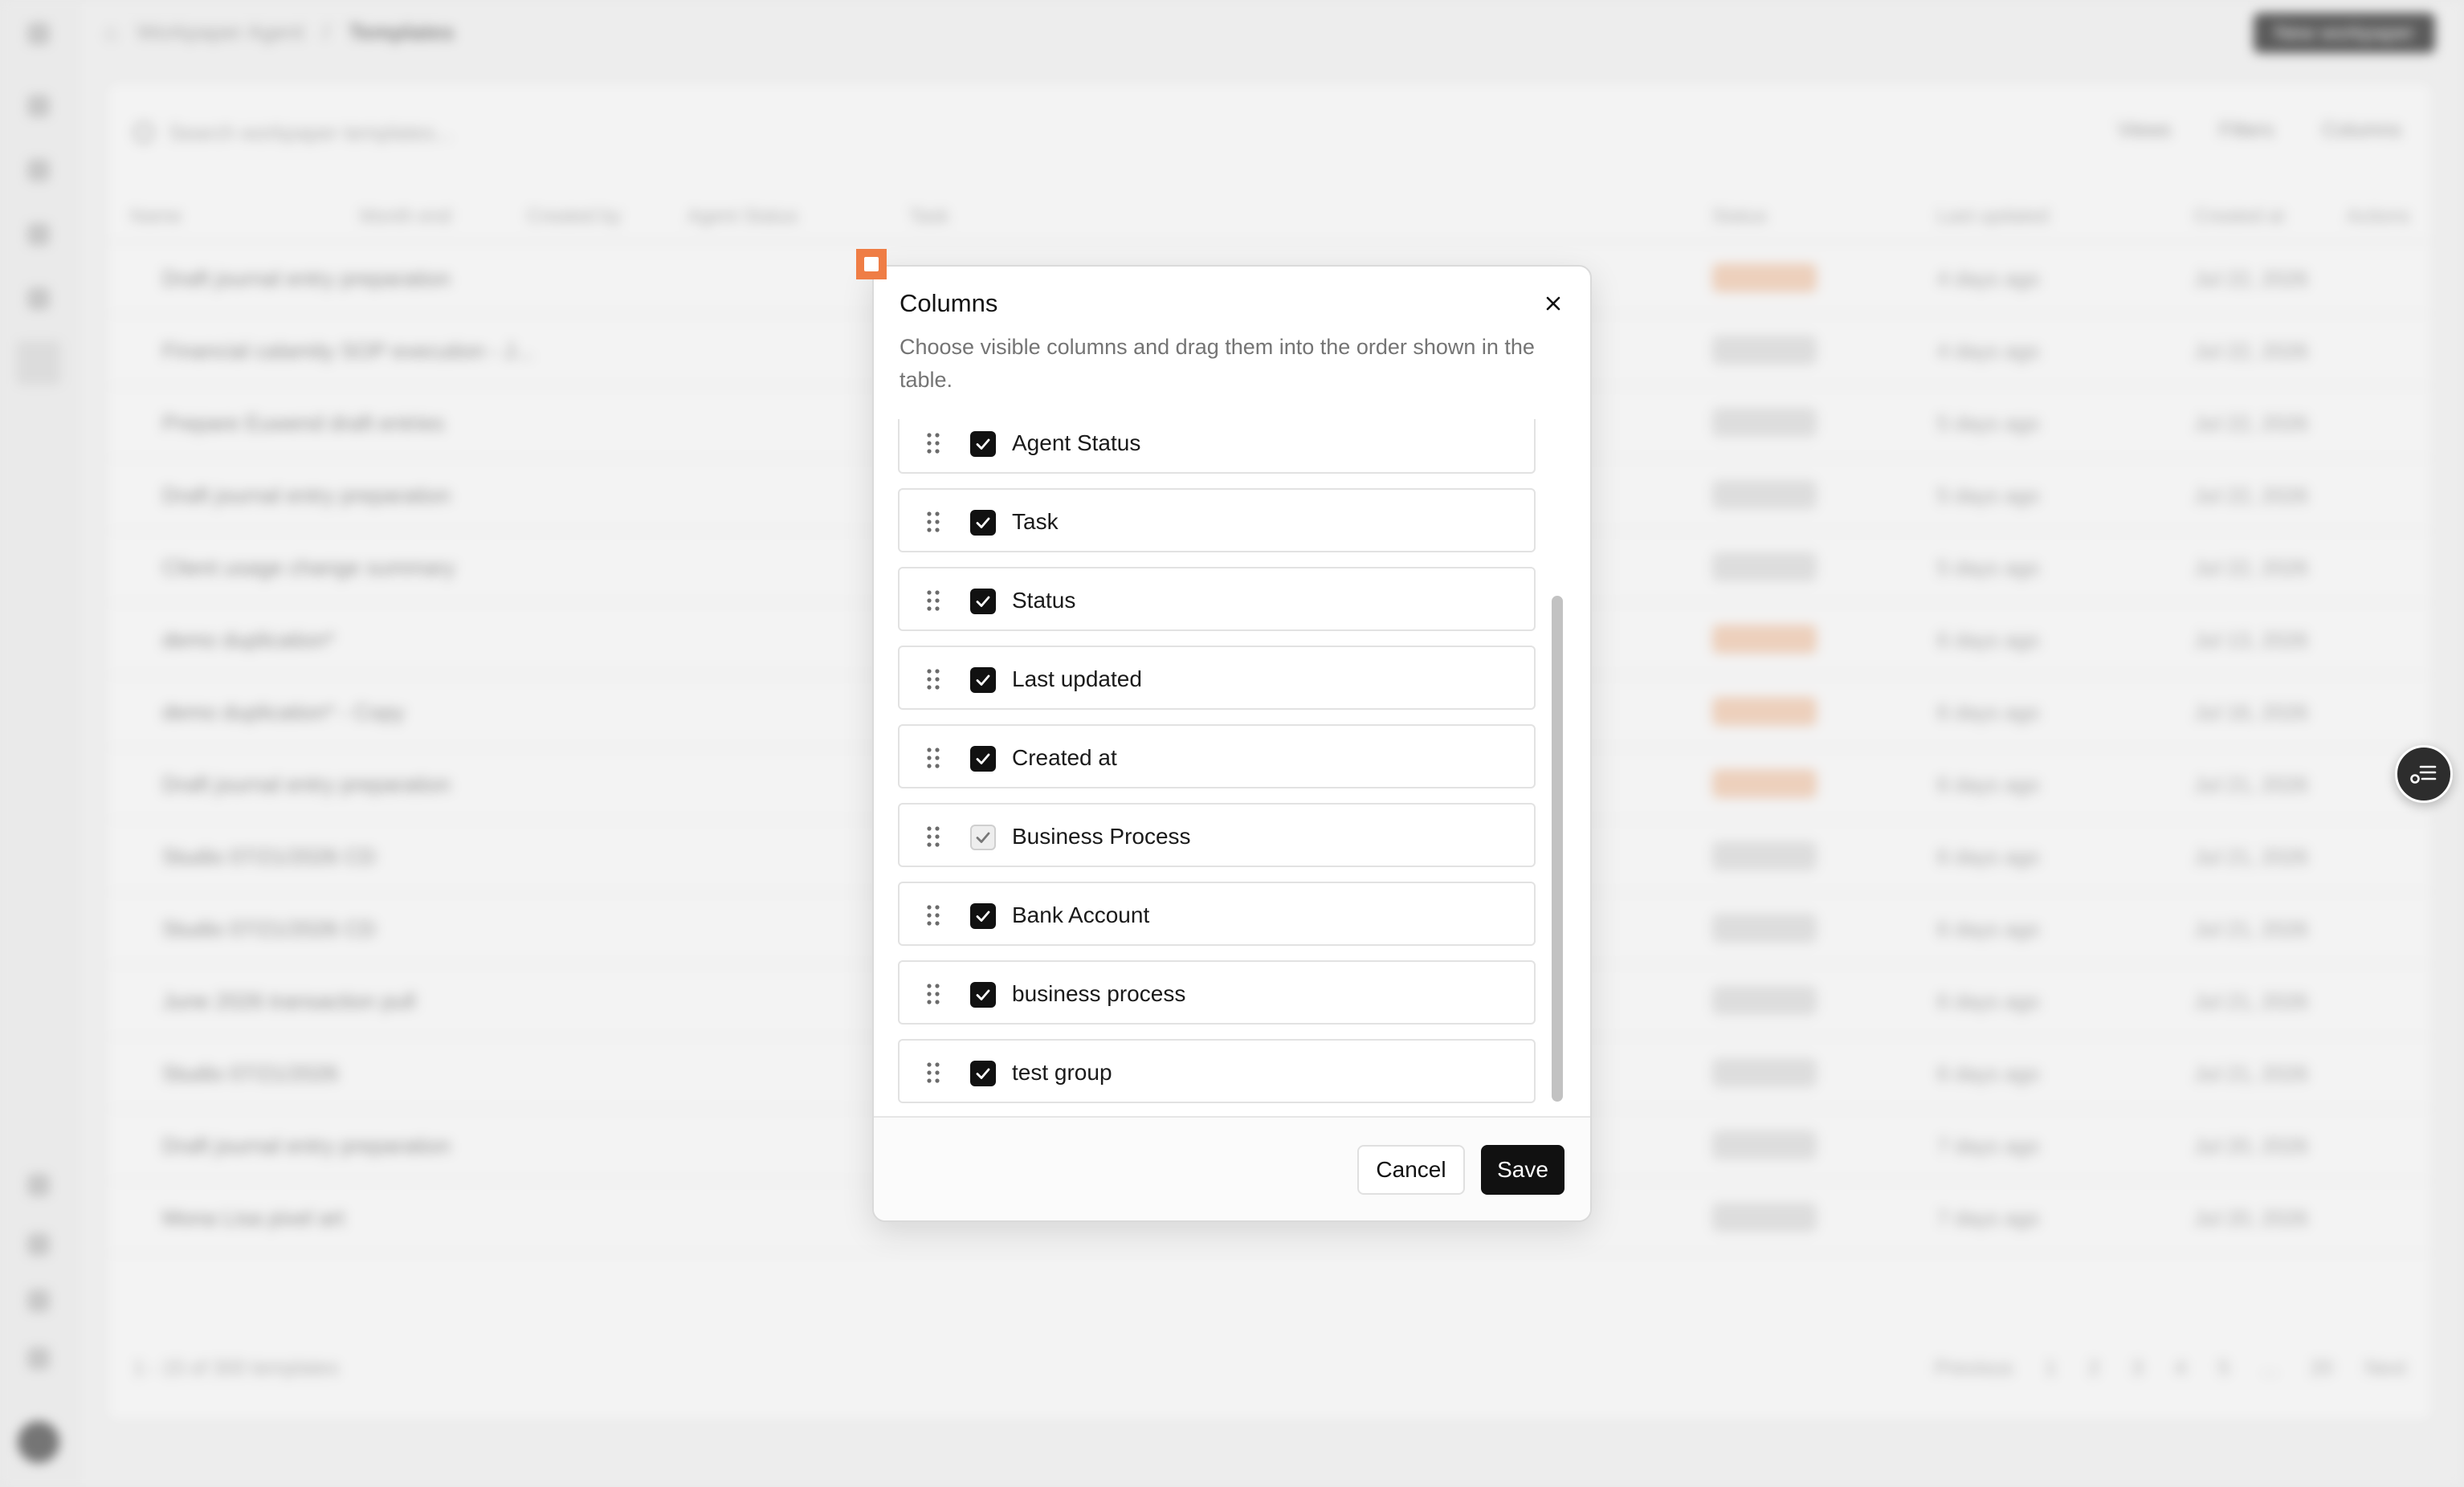 The width and height of the screenshot is (2464, 1487). What do you see at coordinates (1062, 1073) in the screenshot?
I see `column-option-label: test group` at bounding box center [1062, 1073].